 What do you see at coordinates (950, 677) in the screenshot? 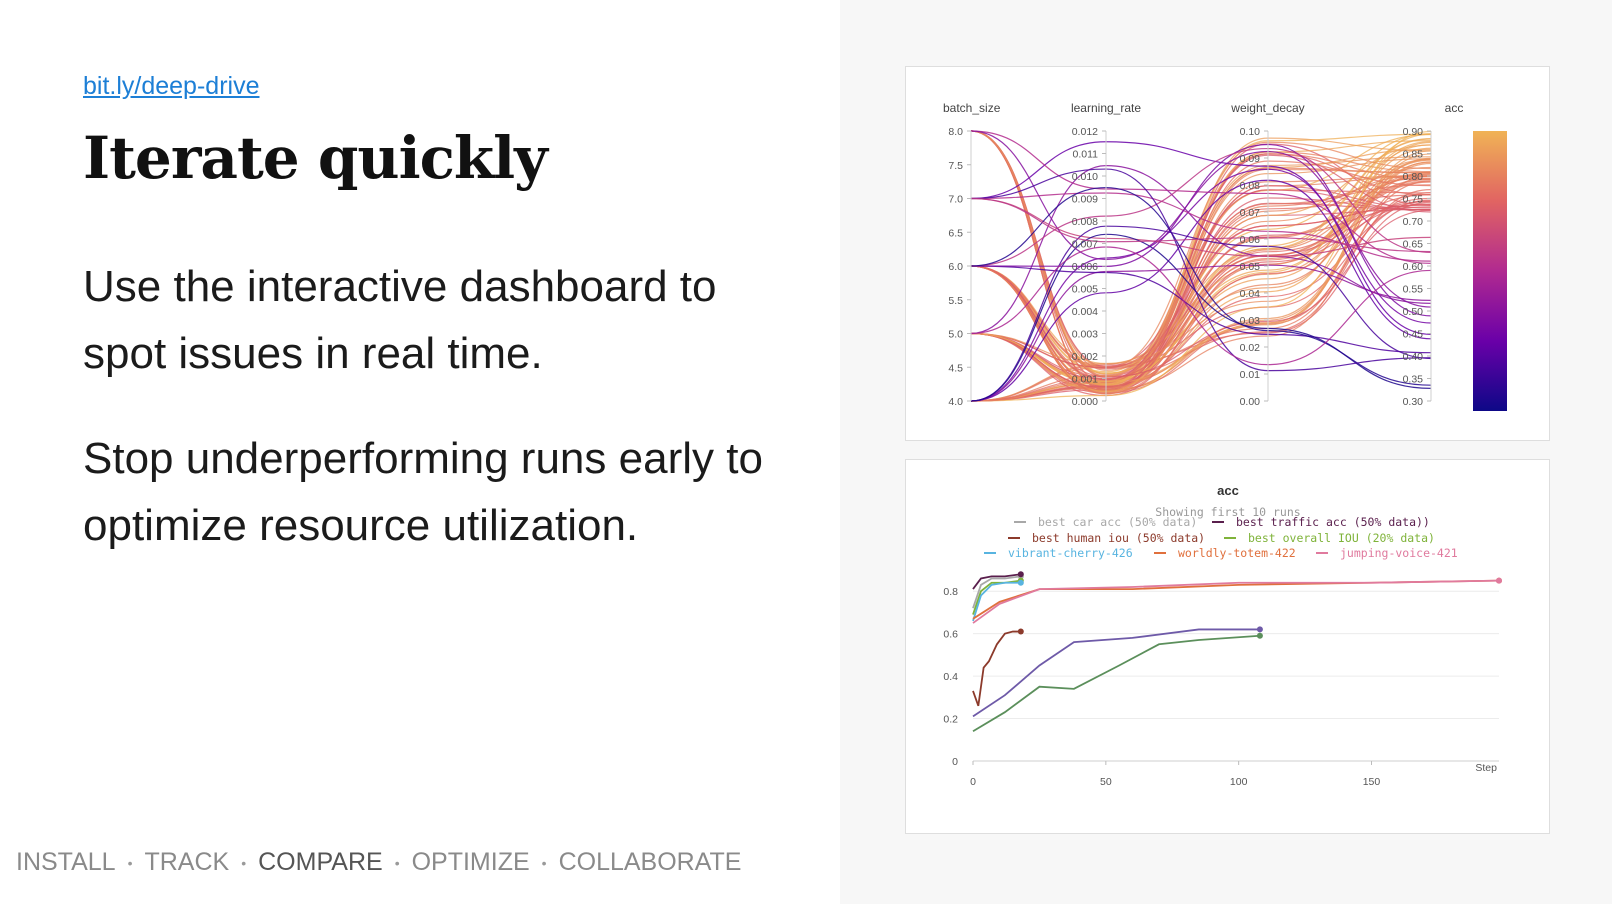
I see `y-tick-label: 0.4` at bounding box center [950, 677].